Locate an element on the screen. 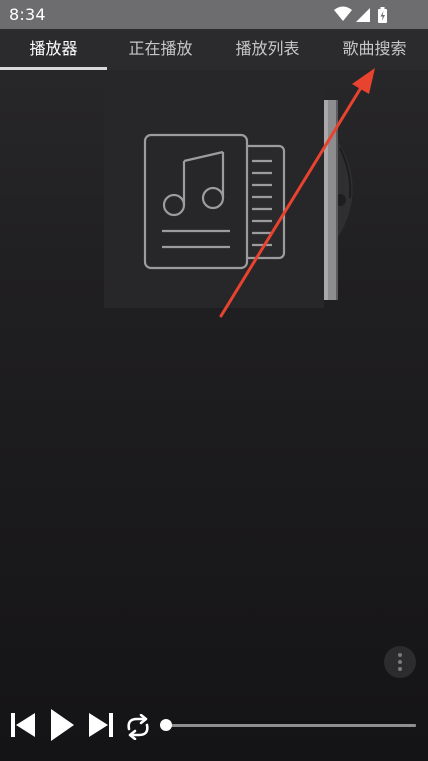 The image size is (428, 761). previous-button is located at coordinates (23, 725).